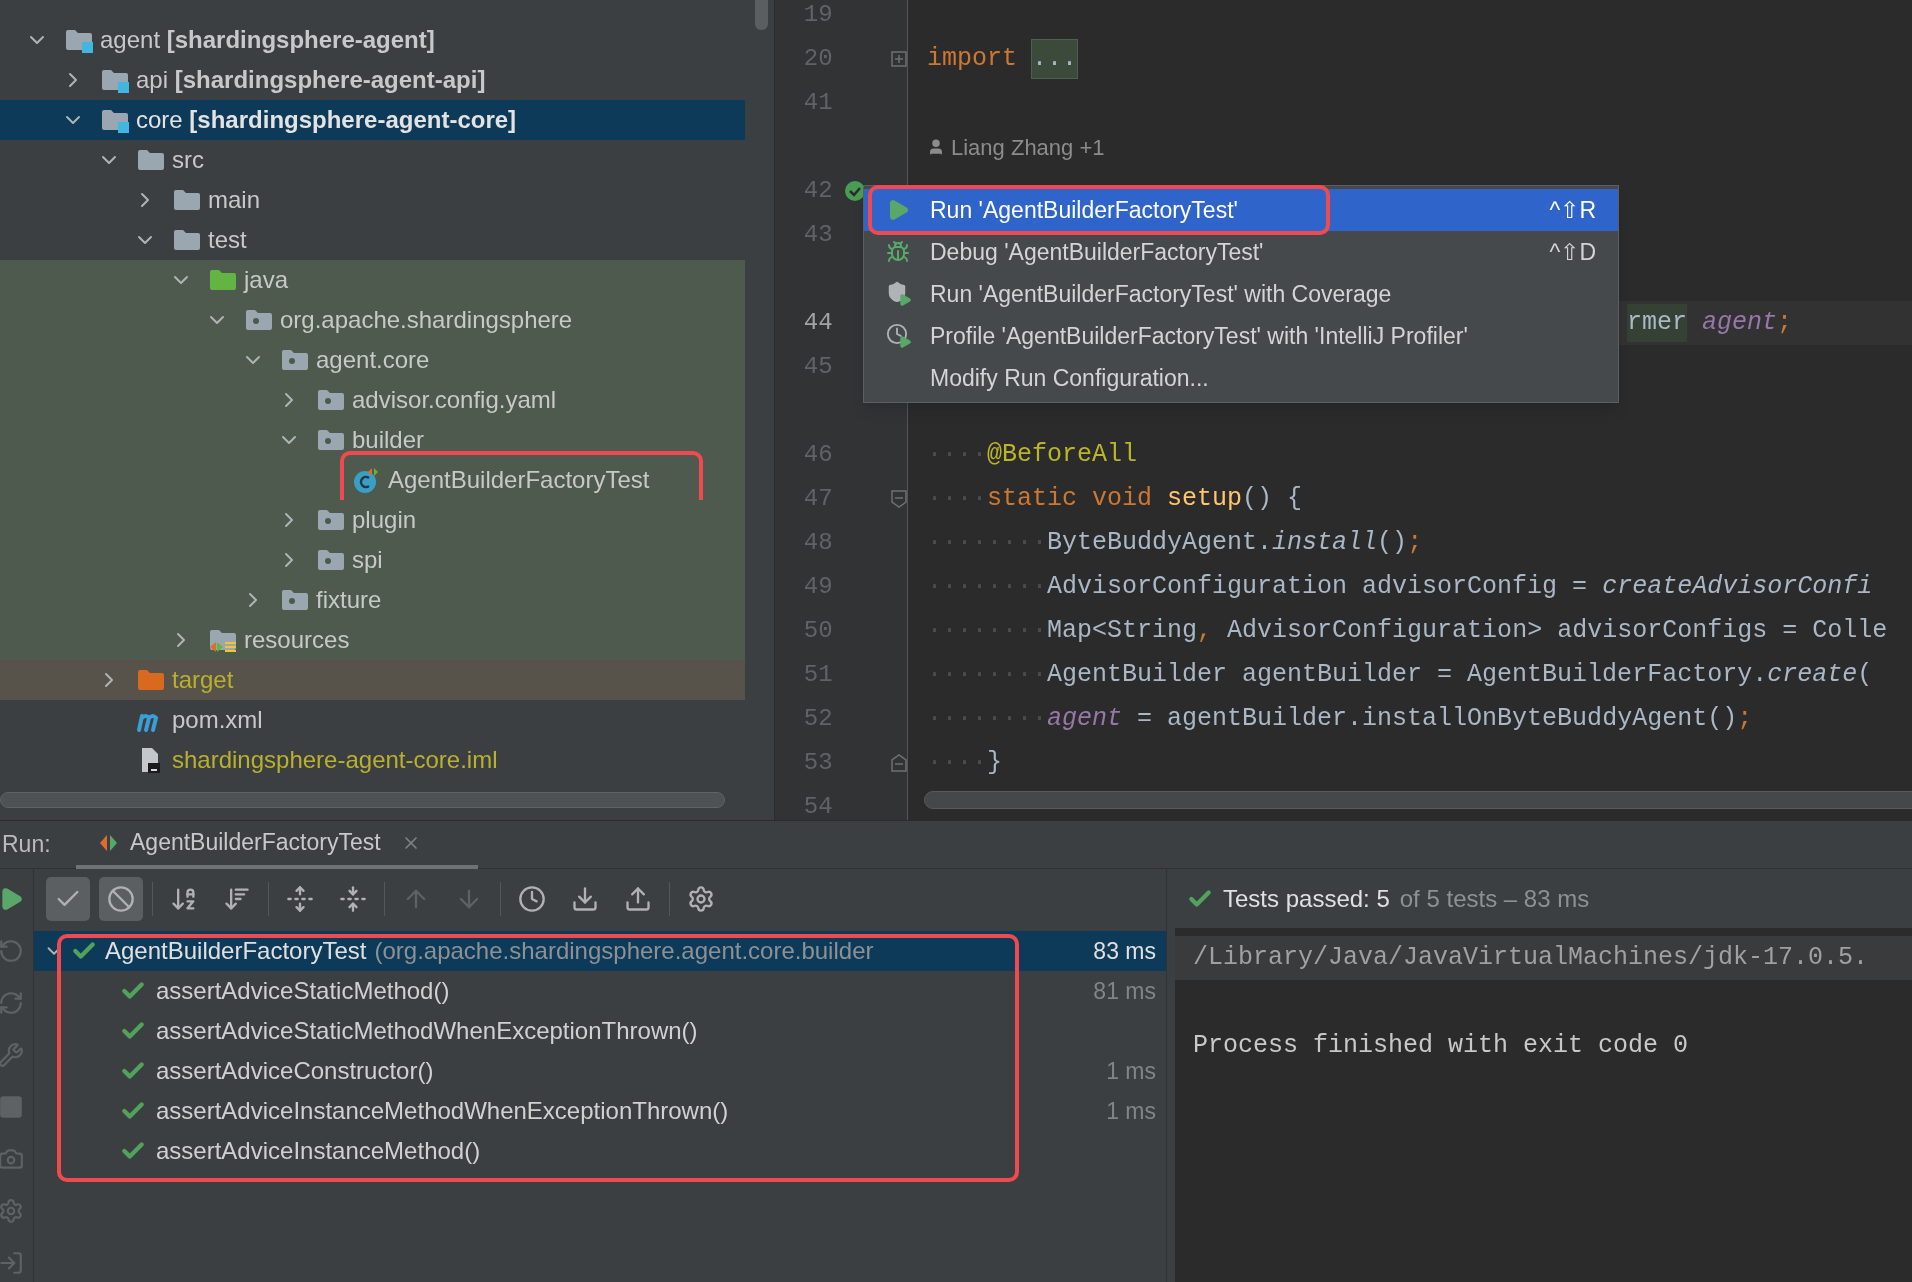 This screenshot has height=1282, width=1912. Describe the element at coordinates (372, 200) in the screenshot. I see `tree-item: main` at that location.